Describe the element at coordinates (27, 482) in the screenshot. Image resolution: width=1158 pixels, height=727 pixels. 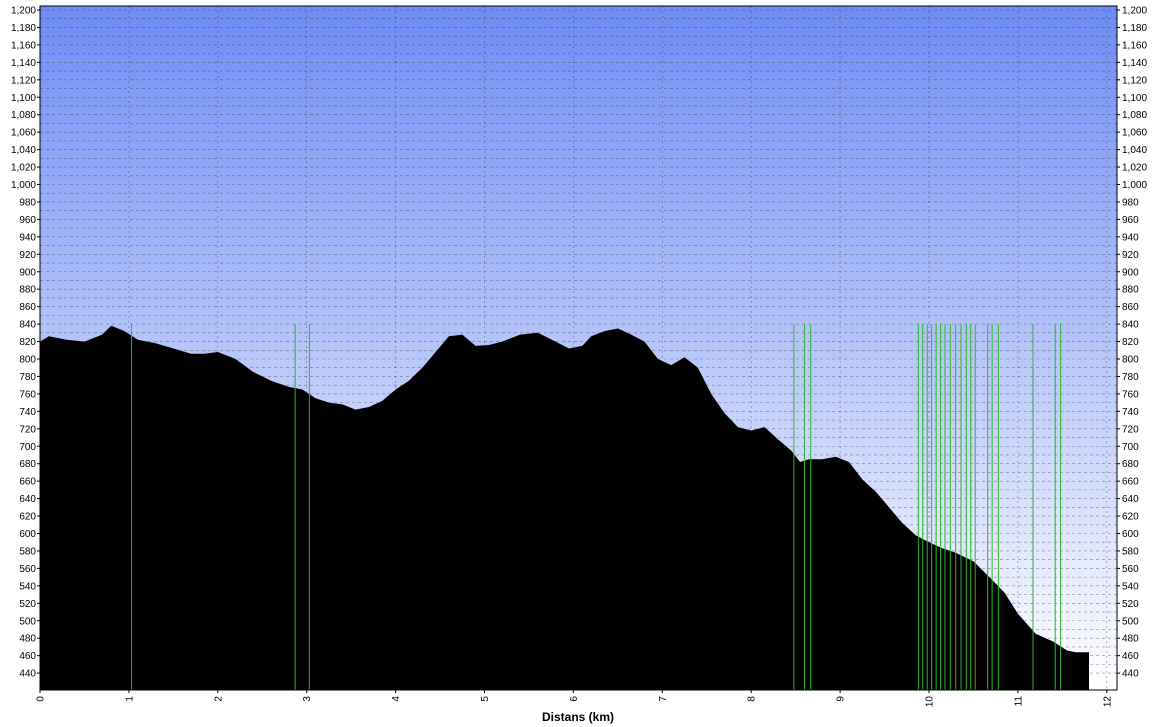
I see `y-tick-label: 660` at that location.